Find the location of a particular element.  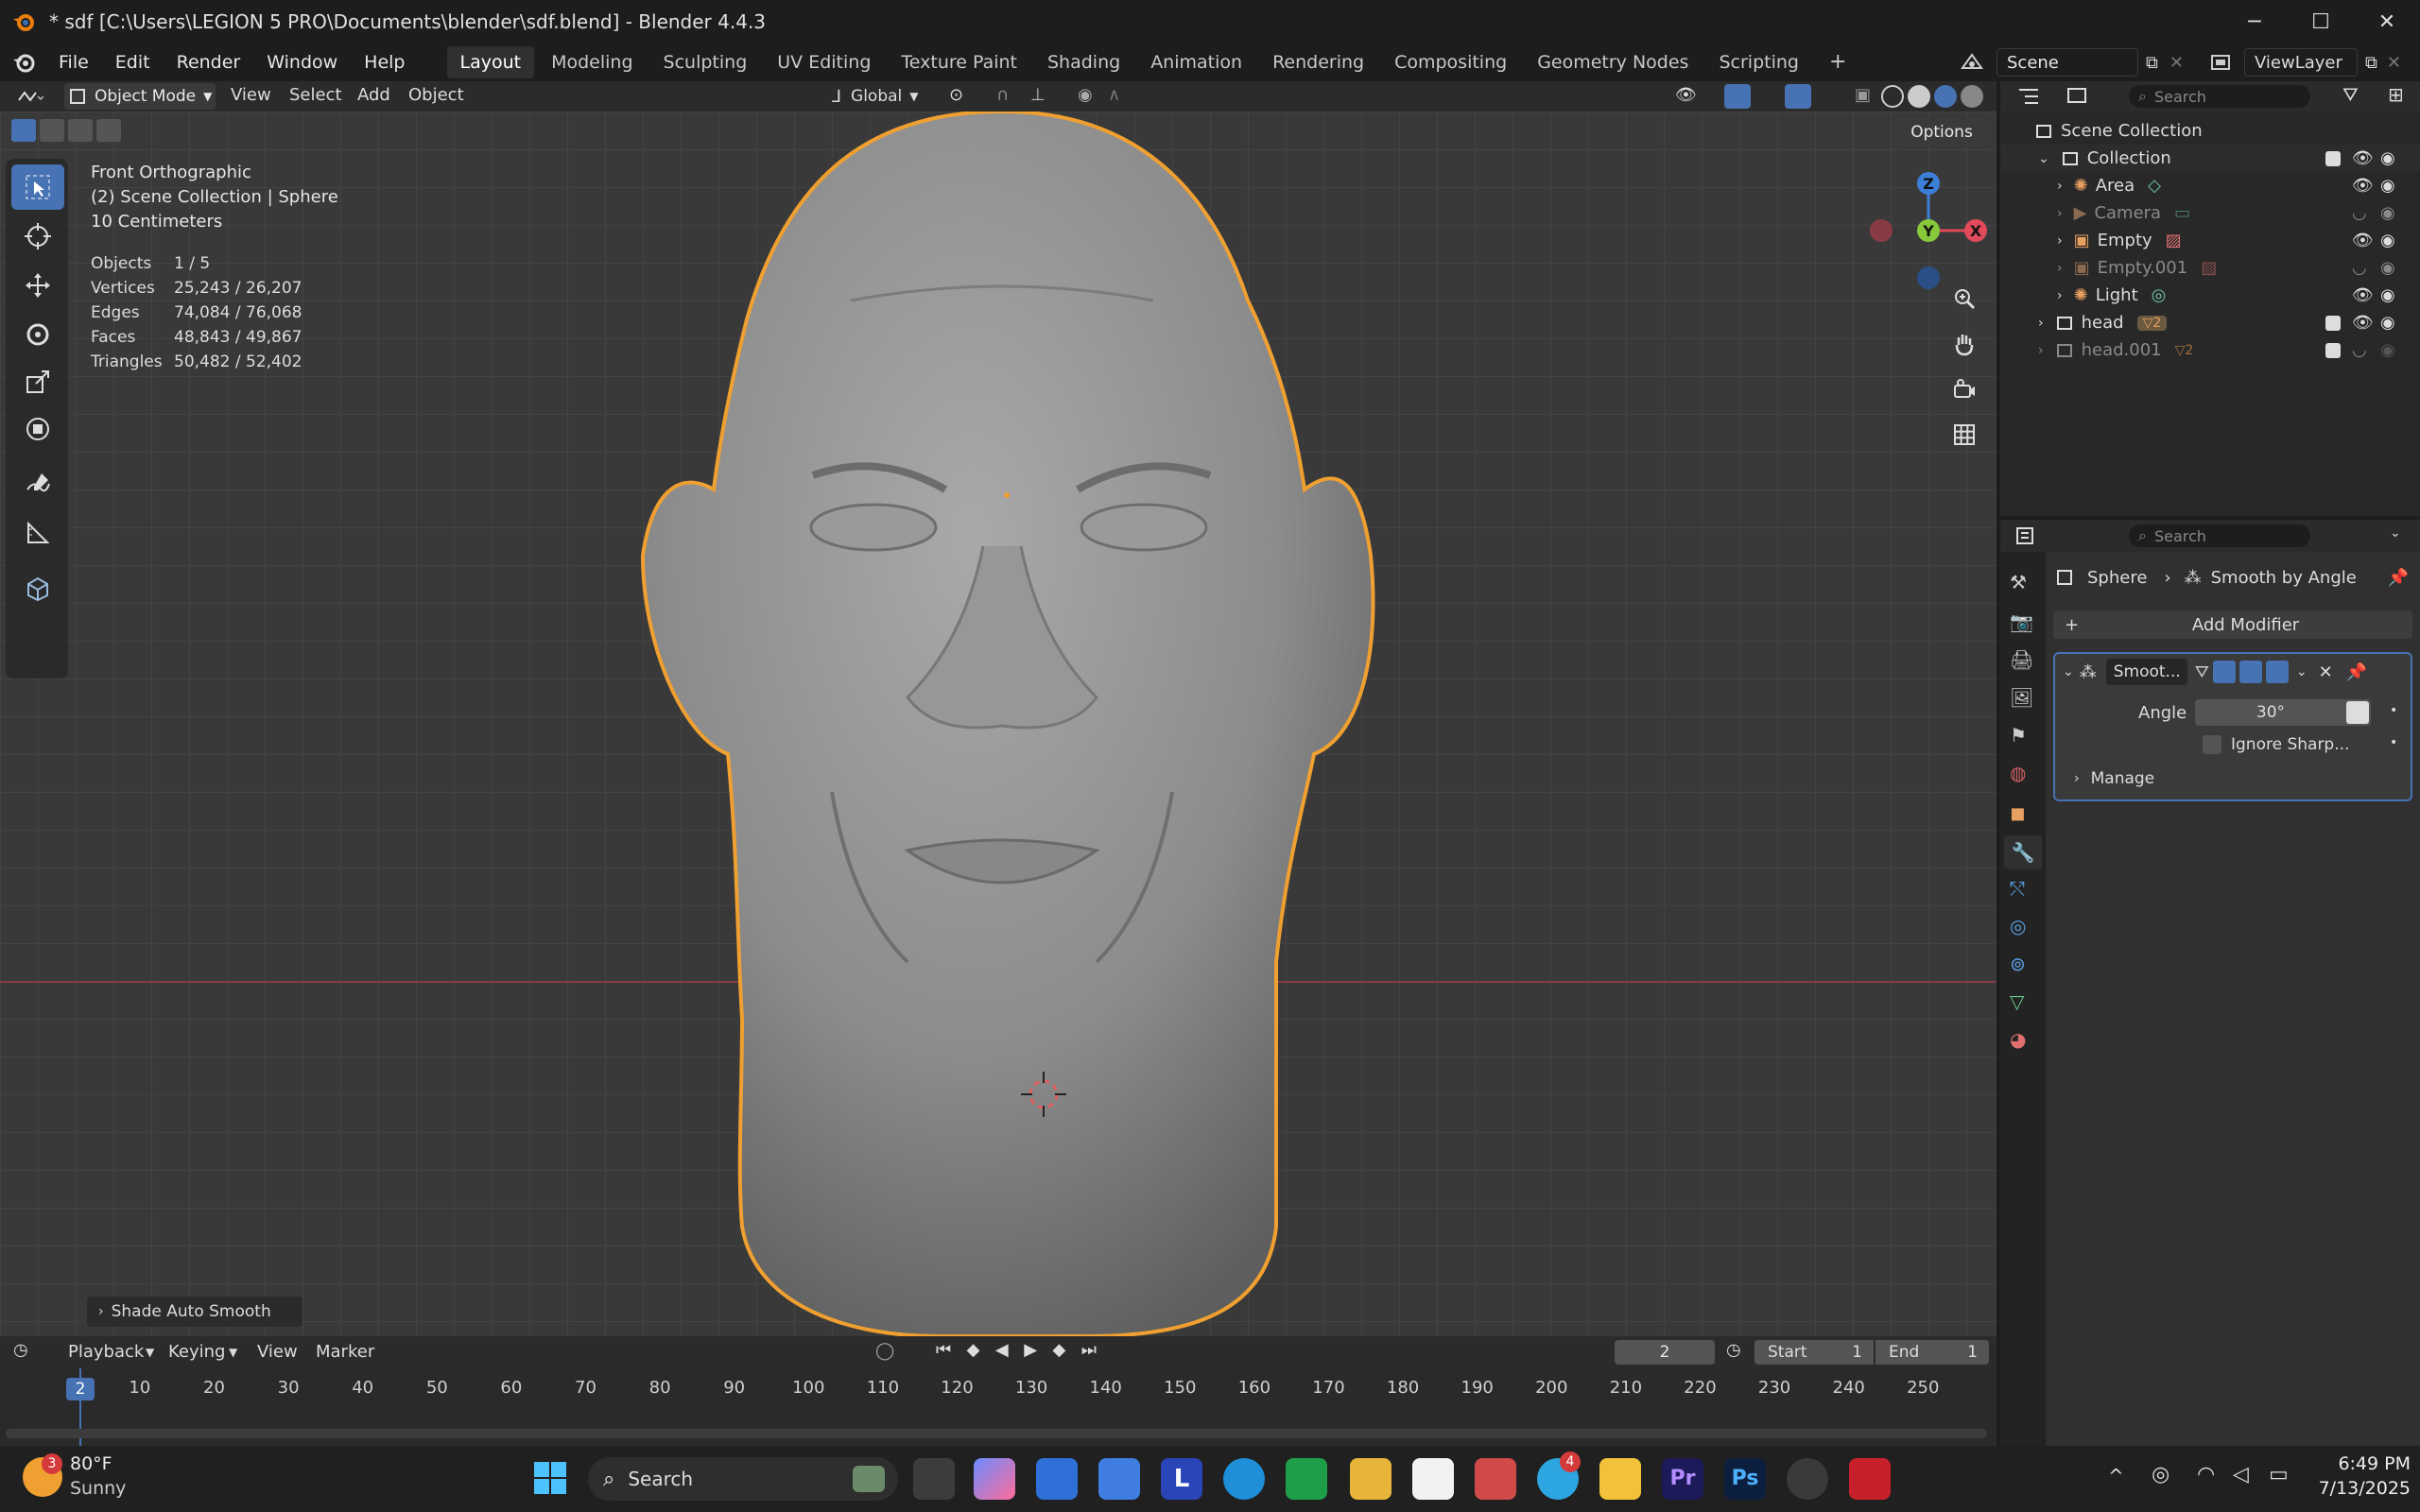

edit-mode-toggle-icon: ⛛ is located at coordinates (2202, 672).